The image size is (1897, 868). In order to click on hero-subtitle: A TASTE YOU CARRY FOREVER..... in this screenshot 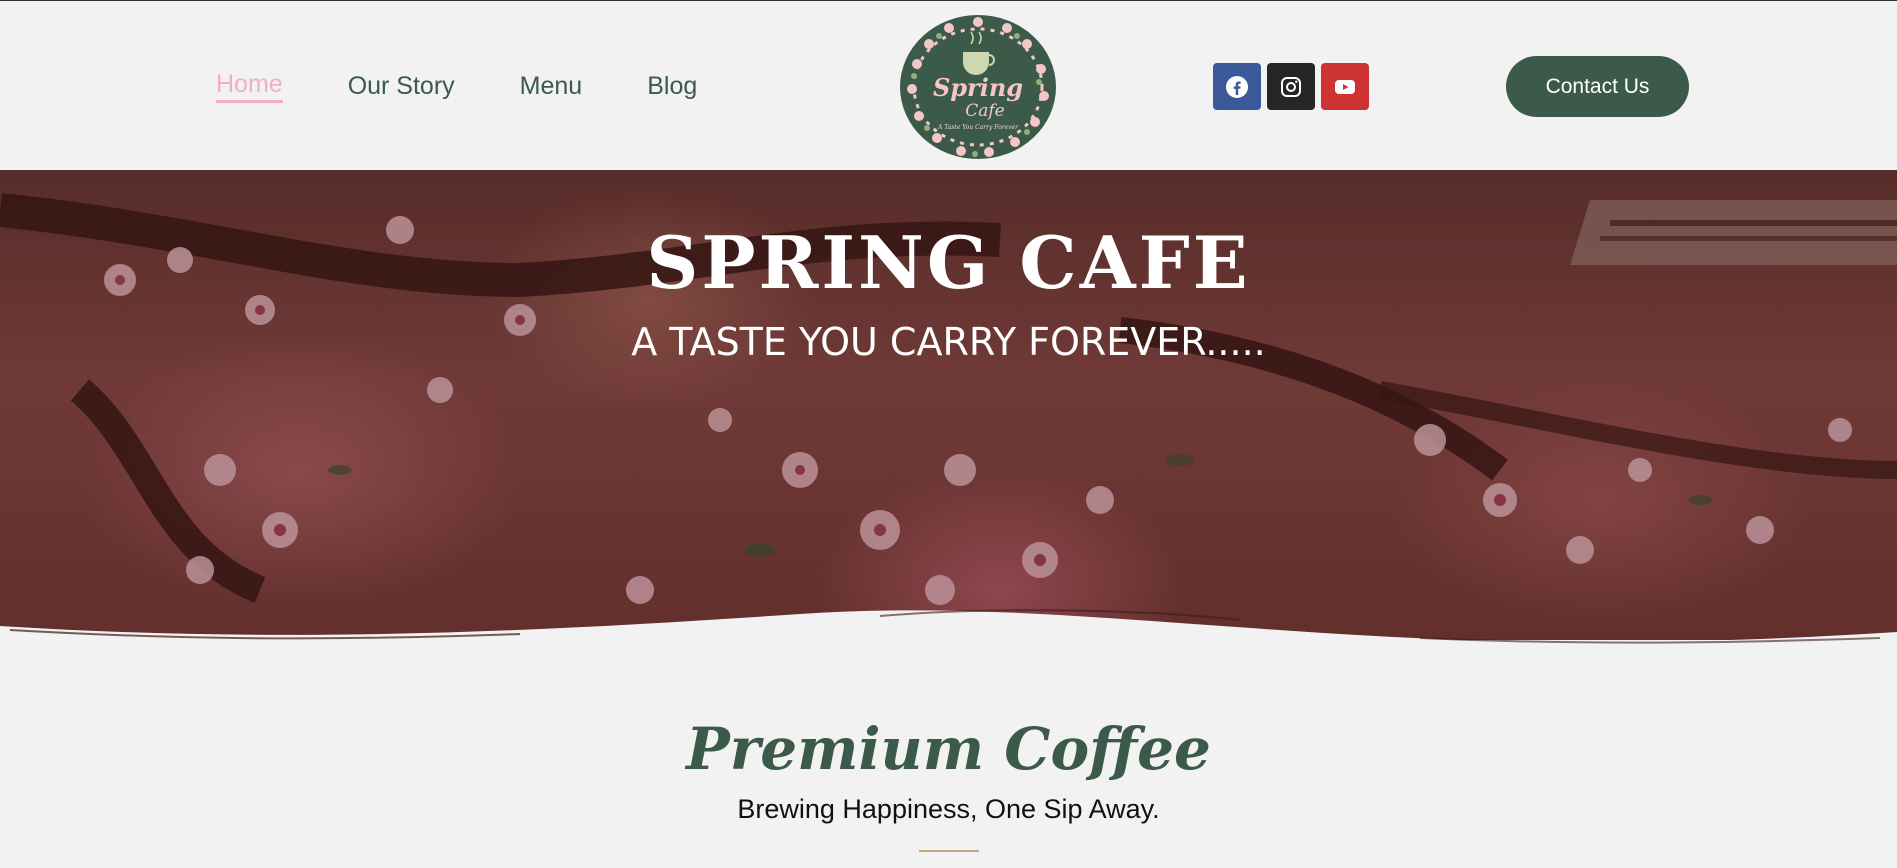, I will do `click(948, 342)`.